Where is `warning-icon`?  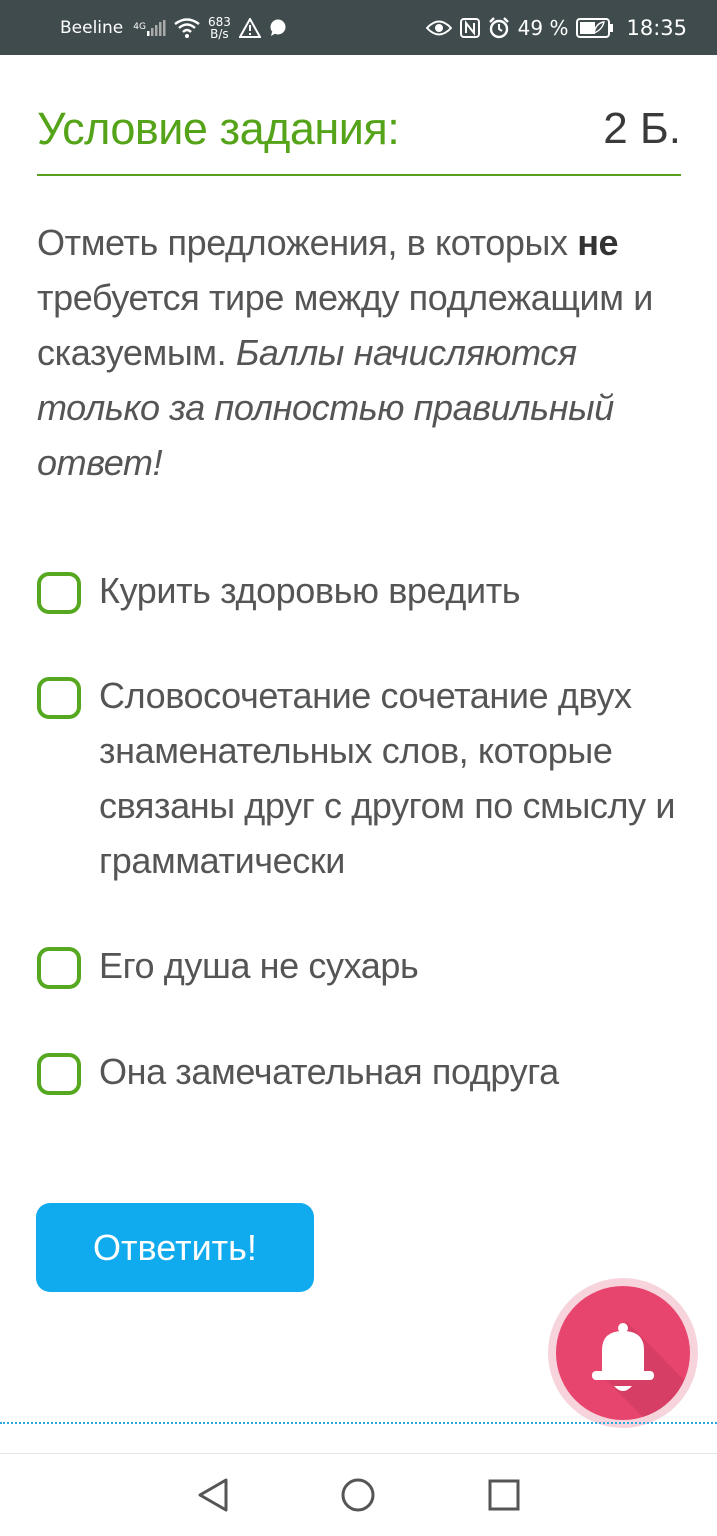 warning-icon is located at coordinates (249, 27).